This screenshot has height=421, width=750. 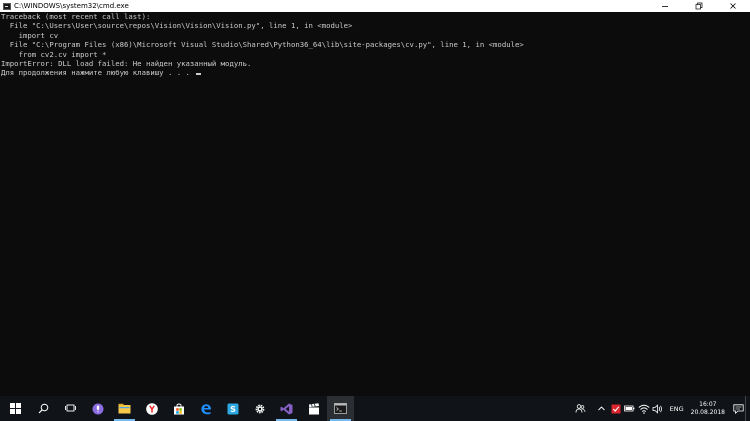 I want to click on close-icon, so click(x=733, y=6).